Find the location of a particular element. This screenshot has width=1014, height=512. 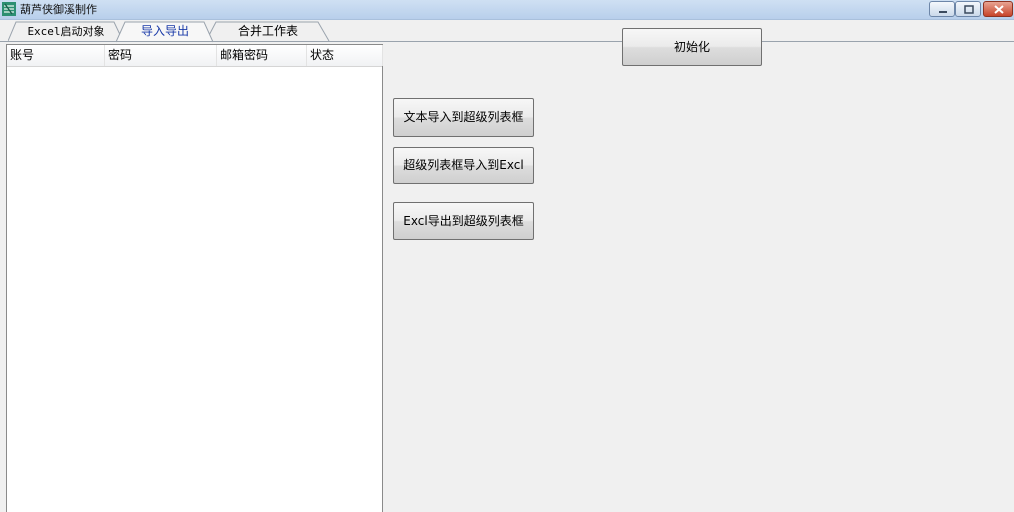

initialize-button: 初始化 is located at coordinates (692, 47).